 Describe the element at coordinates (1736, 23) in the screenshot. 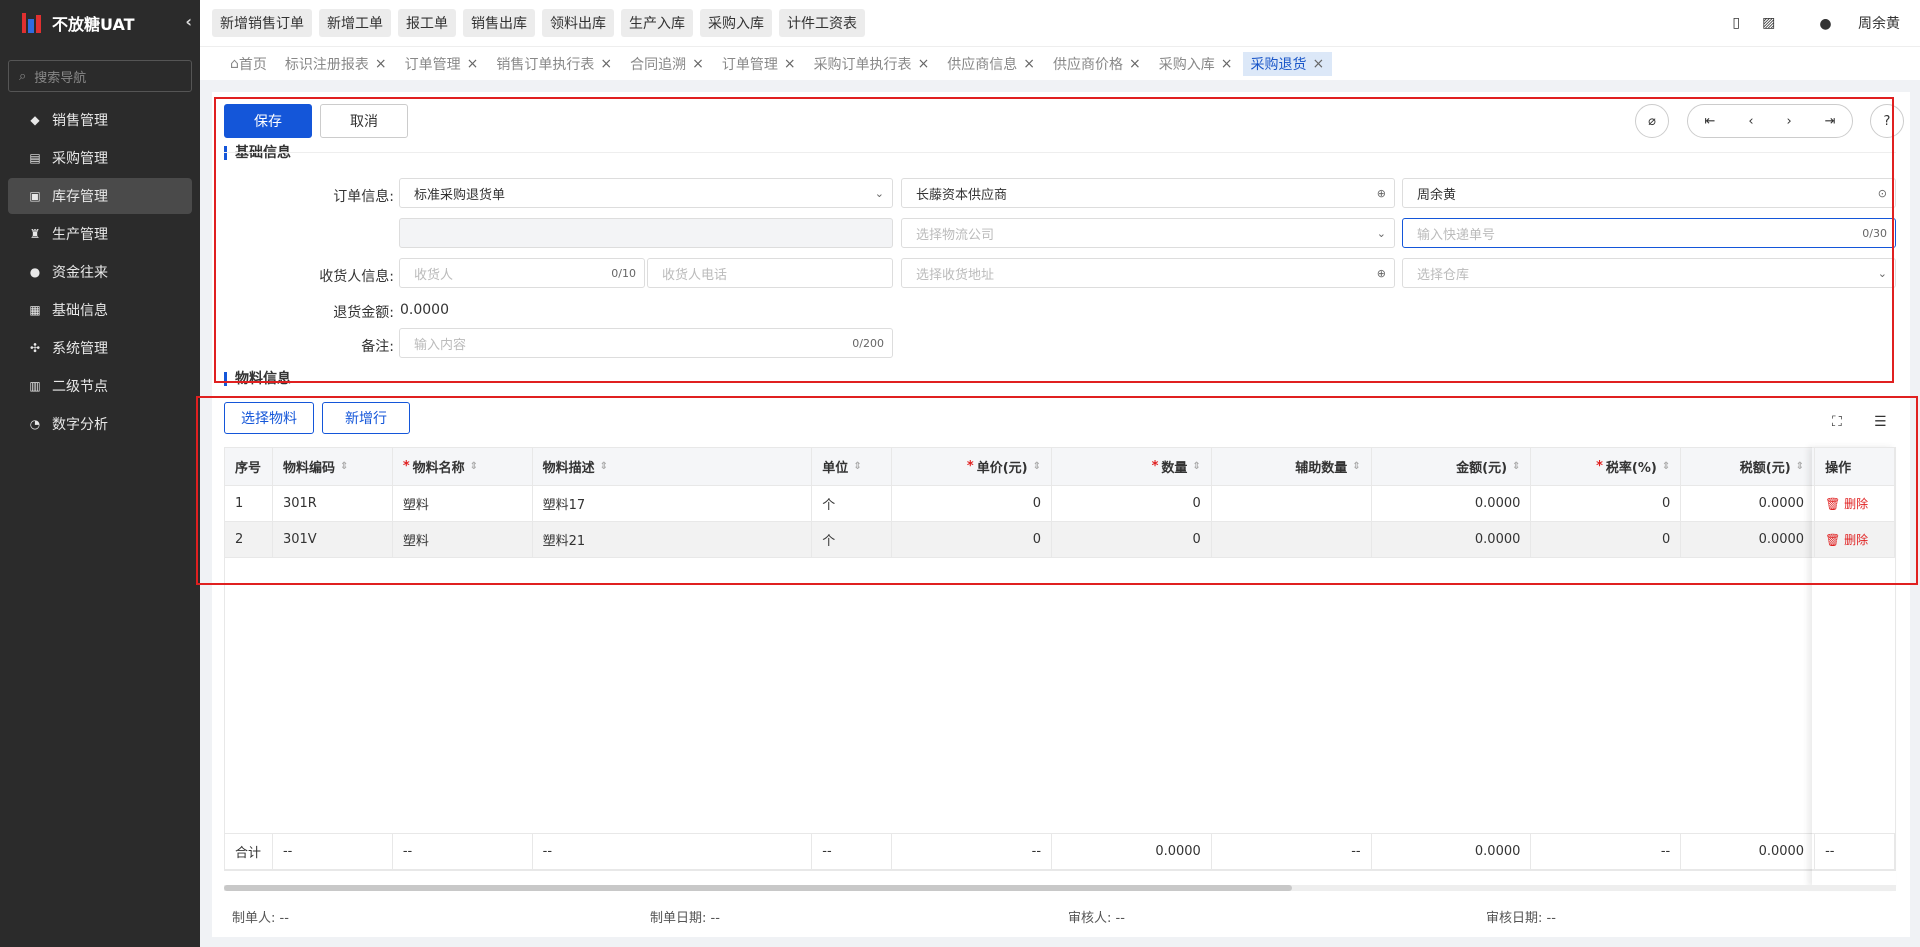

I see `mobile-icon: ▯` at that location.